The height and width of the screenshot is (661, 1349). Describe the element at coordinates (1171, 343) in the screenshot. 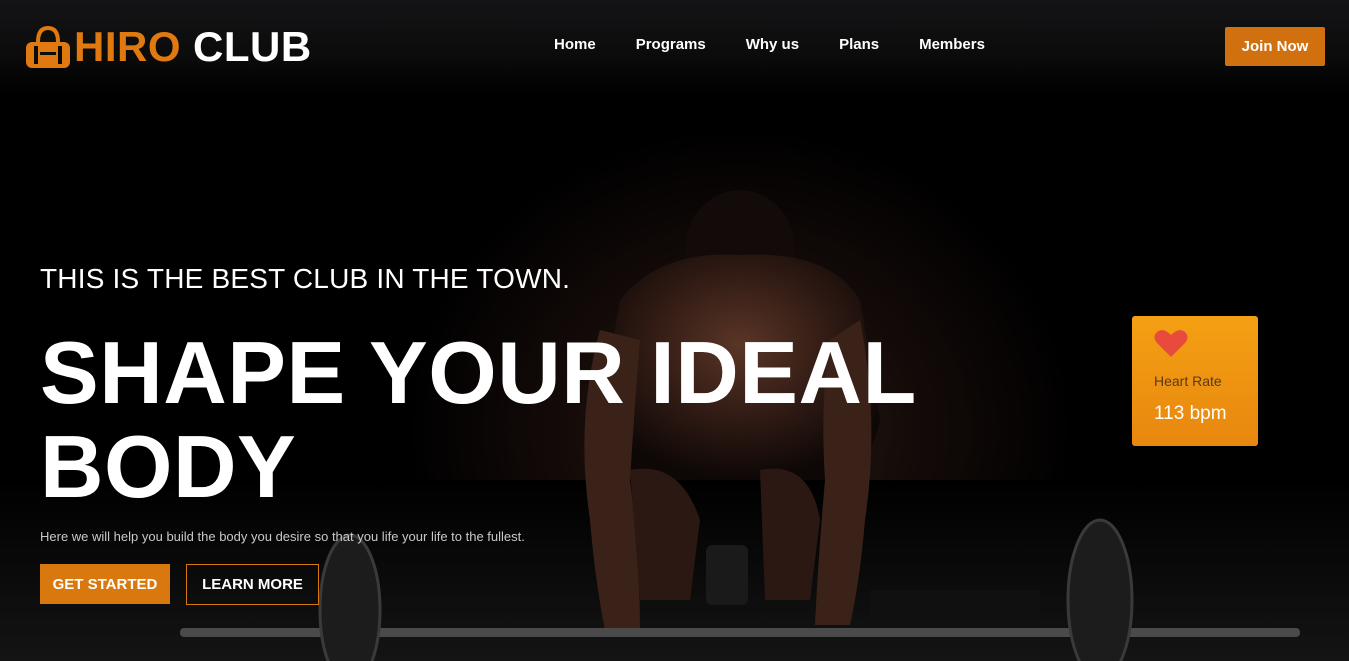

I see `heart-icon` at that location.